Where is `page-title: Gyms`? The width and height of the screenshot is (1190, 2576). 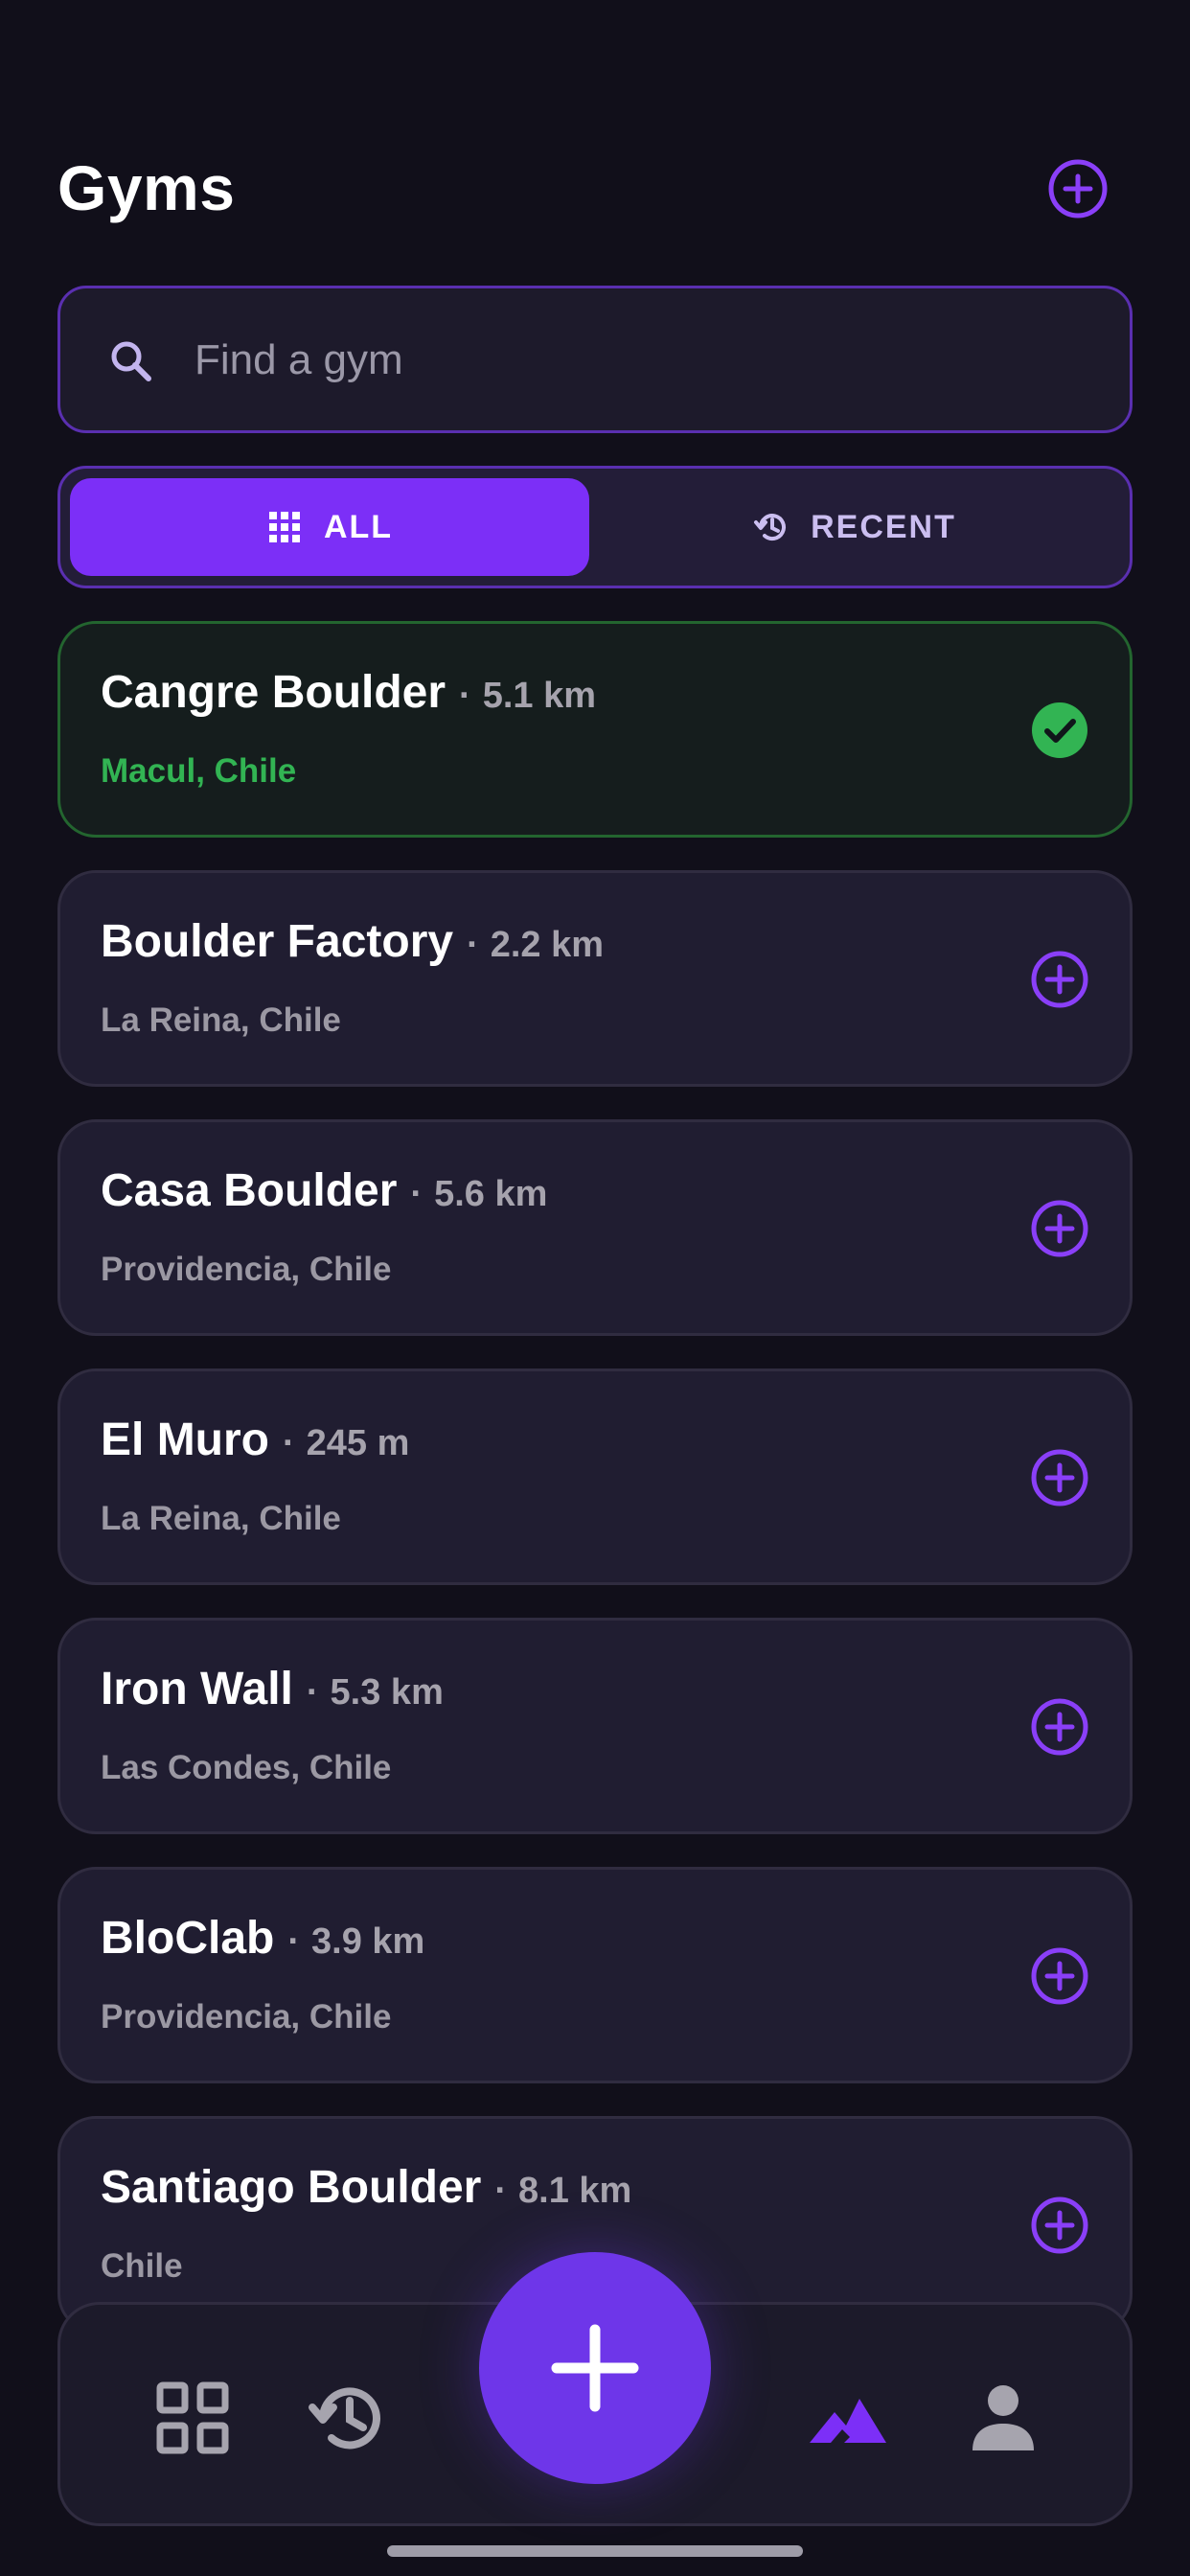 page-title: Gyms is located at coordinates (147, 187).